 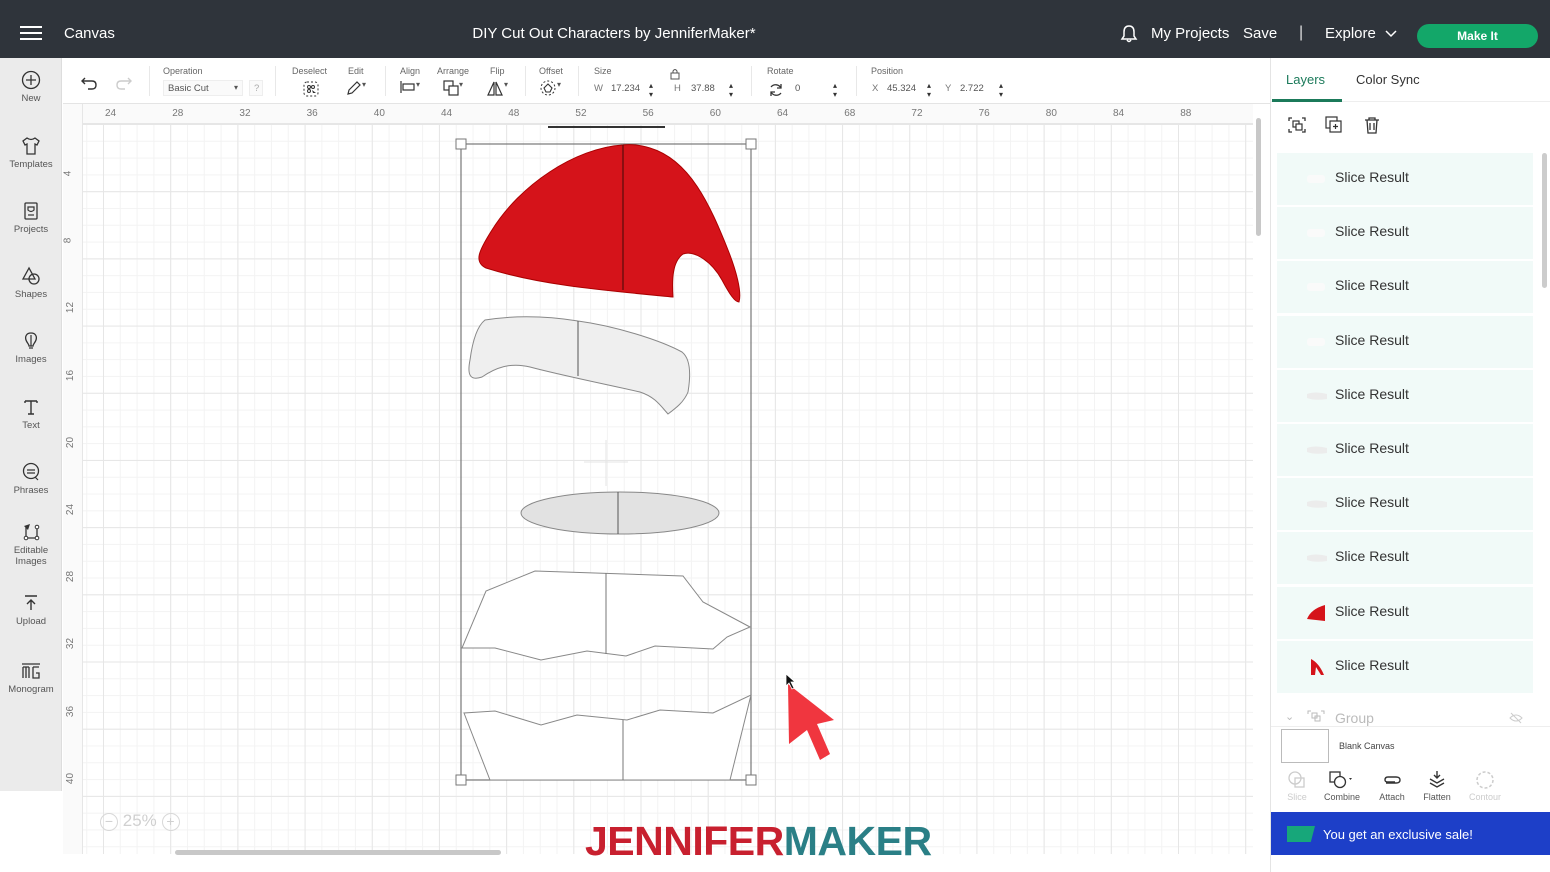 I want to click on height-value: 37.88, so click(x=703, y=88).